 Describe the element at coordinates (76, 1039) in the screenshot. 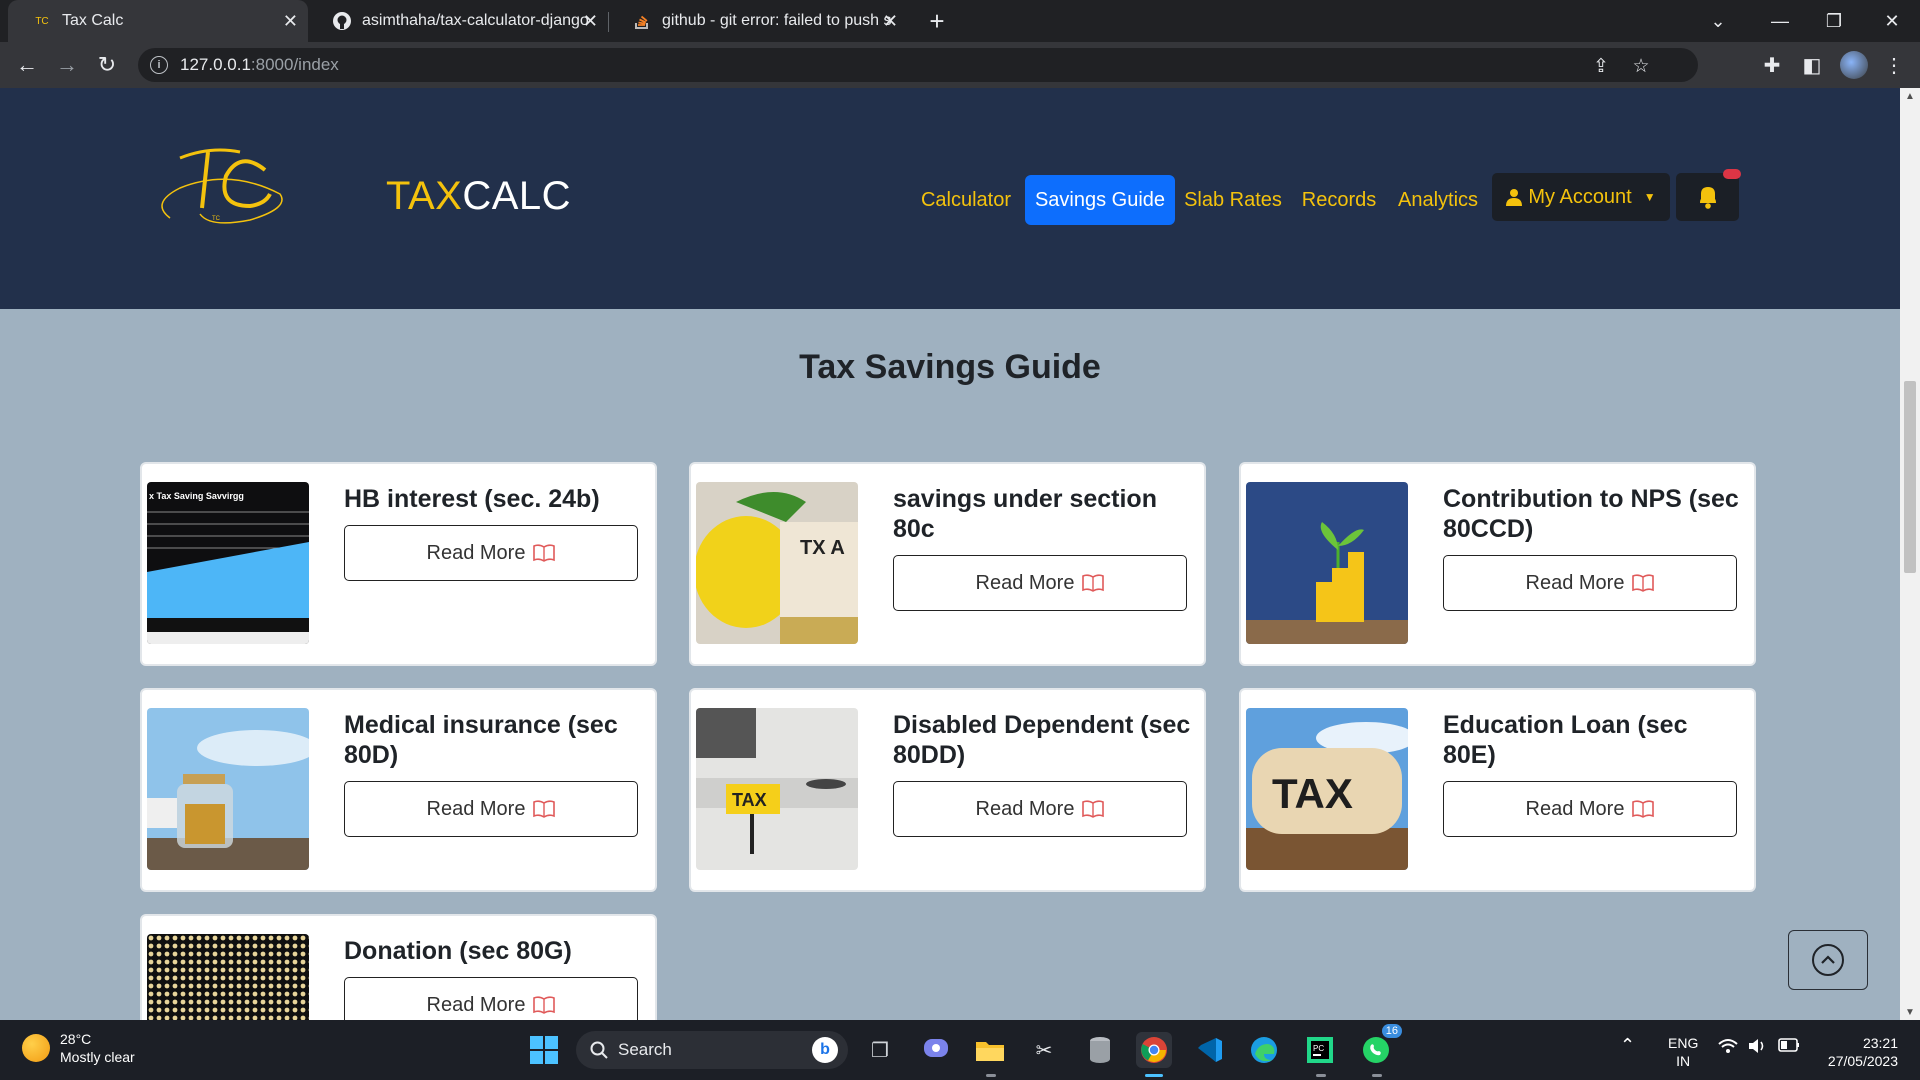

I see `temperature: 28°C` at that location.